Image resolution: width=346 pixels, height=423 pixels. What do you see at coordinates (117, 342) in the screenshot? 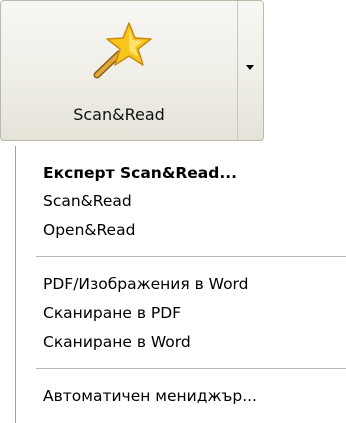
I see `menu-item-scan-to-word: Сканиране в Word` at bounding box center [117, 342].